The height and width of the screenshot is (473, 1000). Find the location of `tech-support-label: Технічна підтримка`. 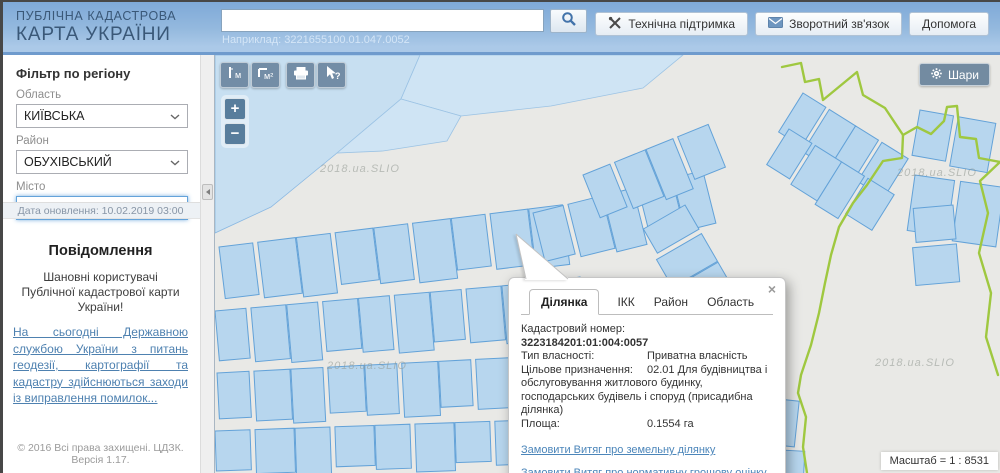

tech-support-label: Технічна підтримка is located at coordinates (682, 24).